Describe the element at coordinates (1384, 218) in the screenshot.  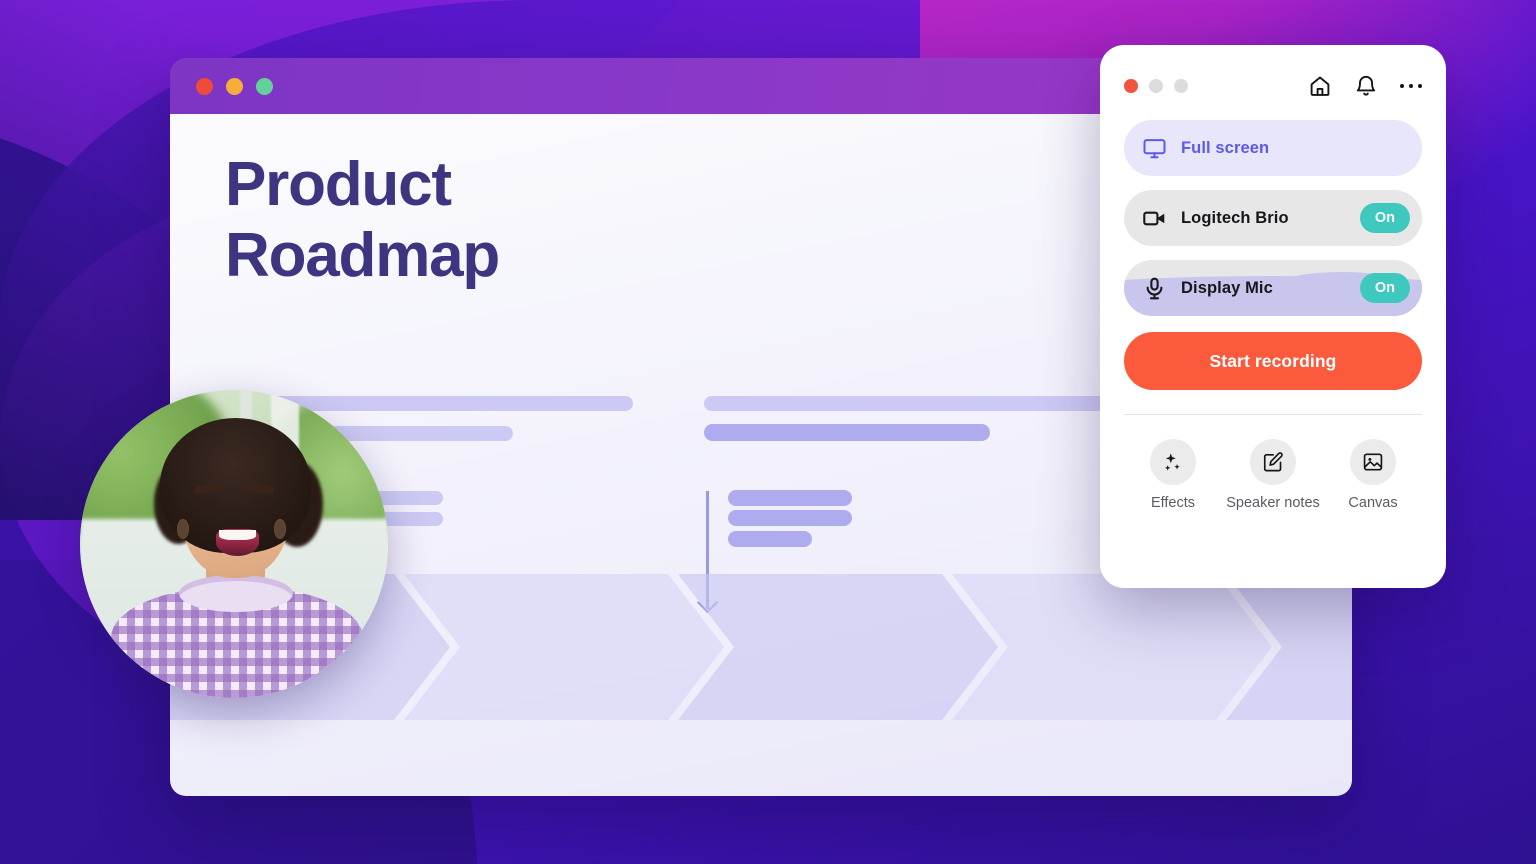
I see `device-toggle-camera: On` at that location.